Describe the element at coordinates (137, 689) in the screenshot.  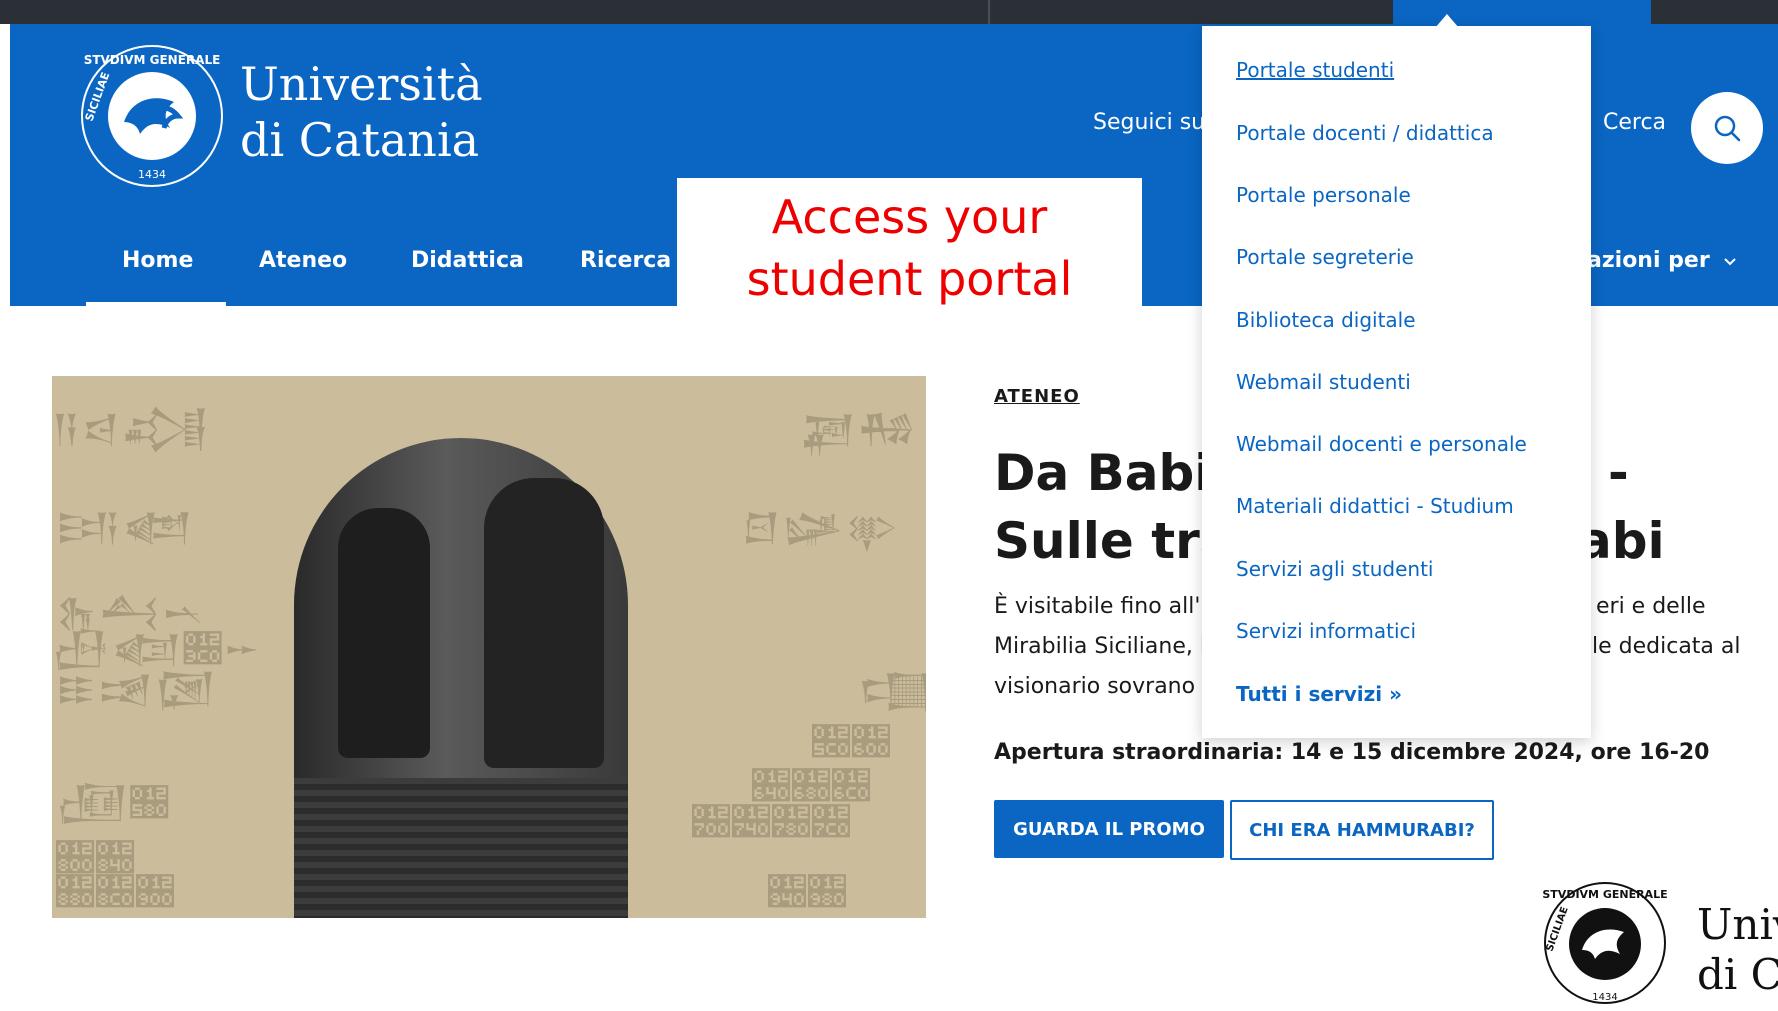
I see `cuneiform-decoration: 𒑀𒒀𒓀` at that location.